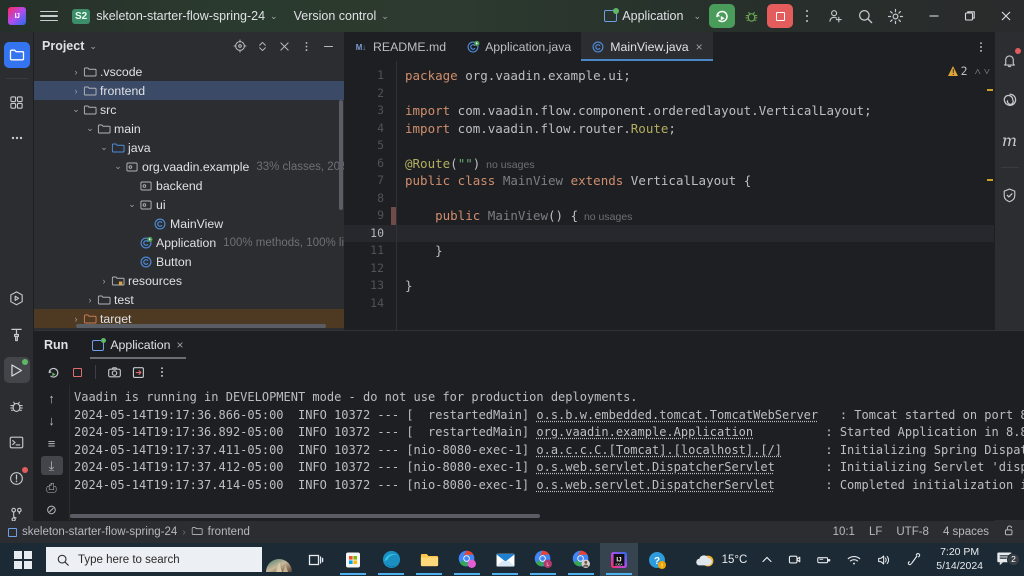  I want to click on tree-node-button: Button, so click(189, 261).